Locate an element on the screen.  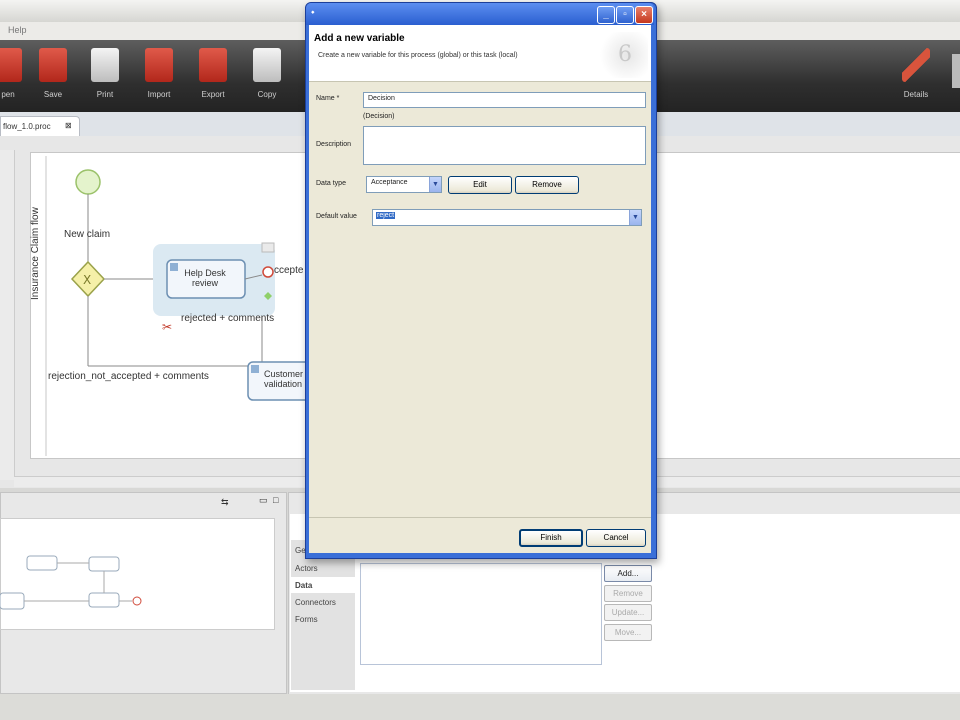
remove-data-button: Remove is located at coordinates (628, 593).